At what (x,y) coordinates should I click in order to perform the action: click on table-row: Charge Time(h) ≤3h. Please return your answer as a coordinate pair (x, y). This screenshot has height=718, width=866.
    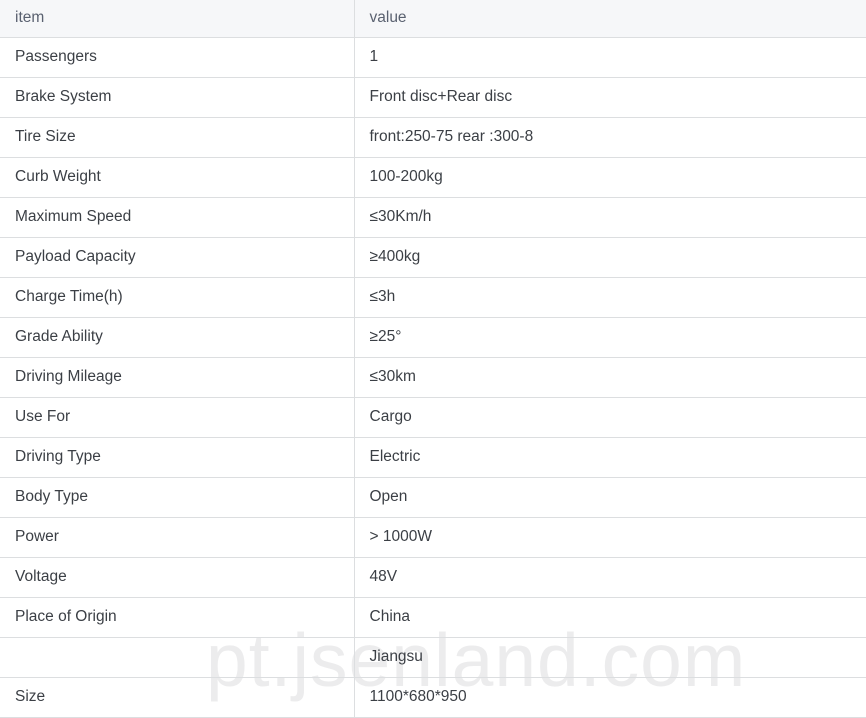
    Looking at the image, I should click on (433, 297).